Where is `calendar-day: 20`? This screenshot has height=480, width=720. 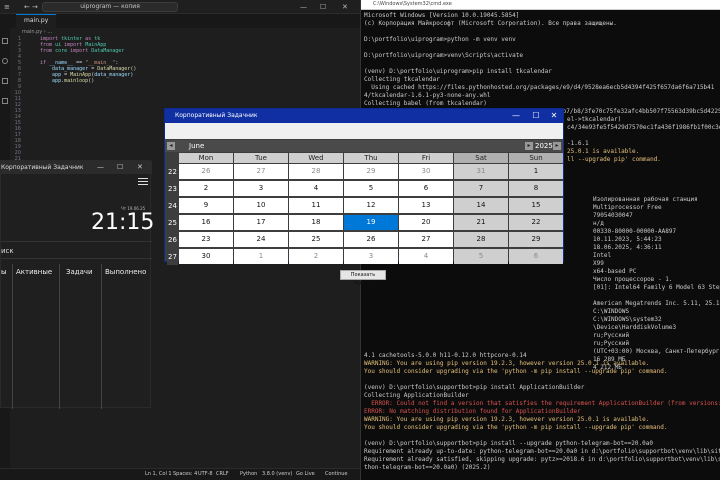 calendar-day: 20 is located at coordinates (426, 222).